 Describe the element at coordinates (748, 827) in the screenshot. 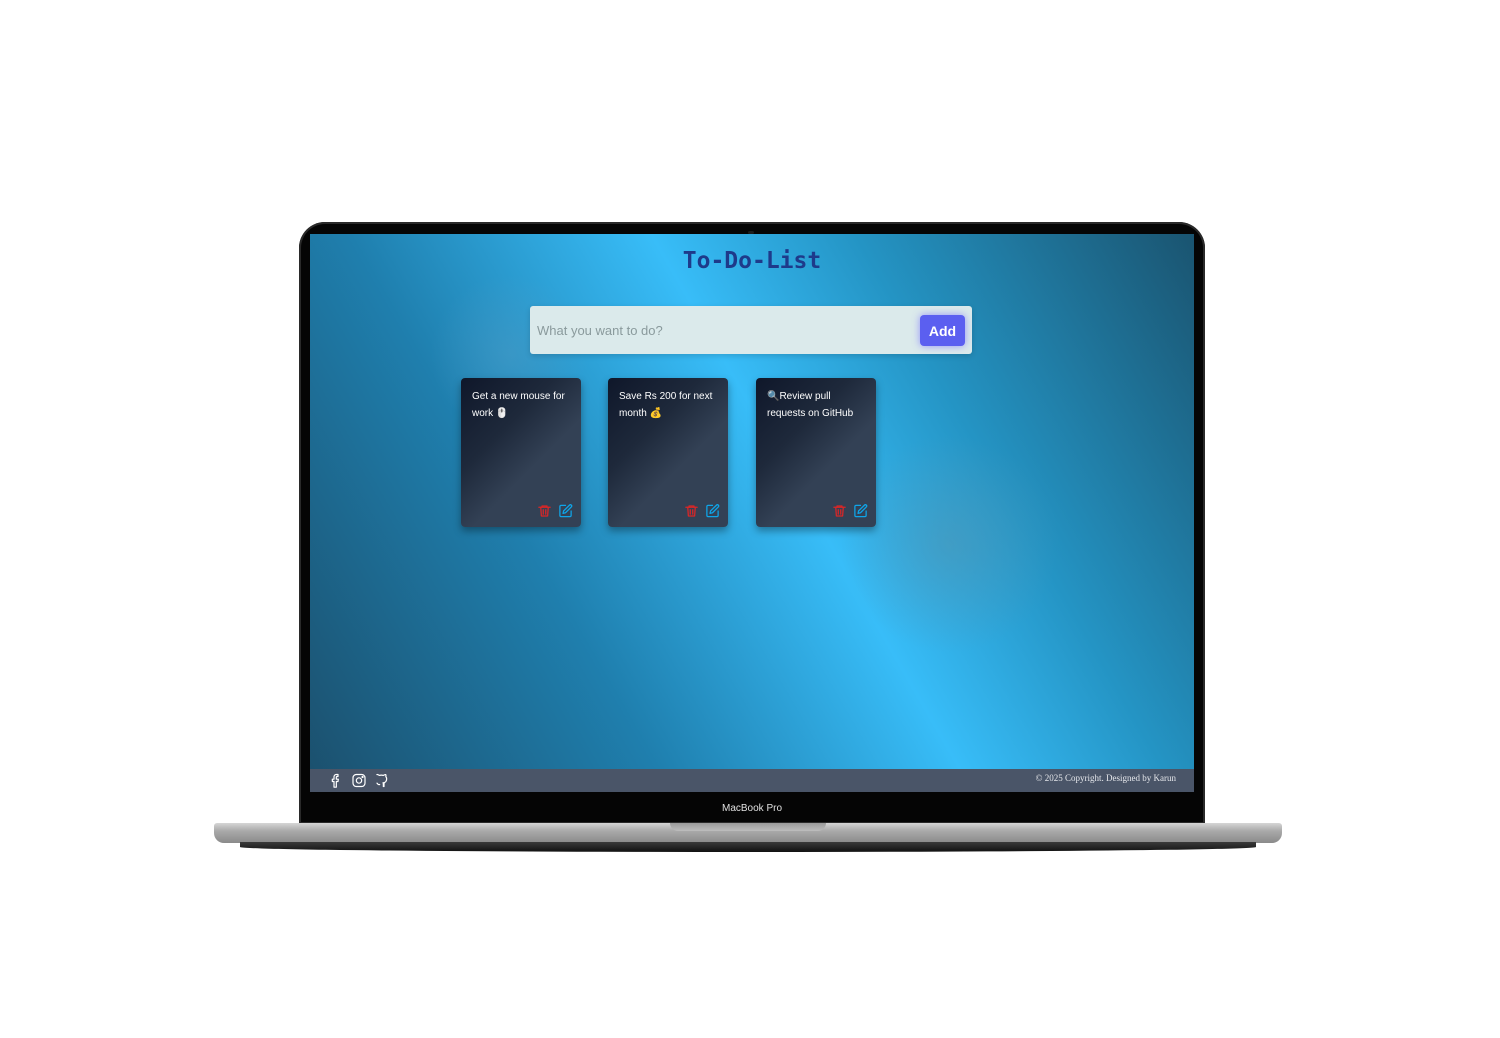

I see `base-notch` at that location.